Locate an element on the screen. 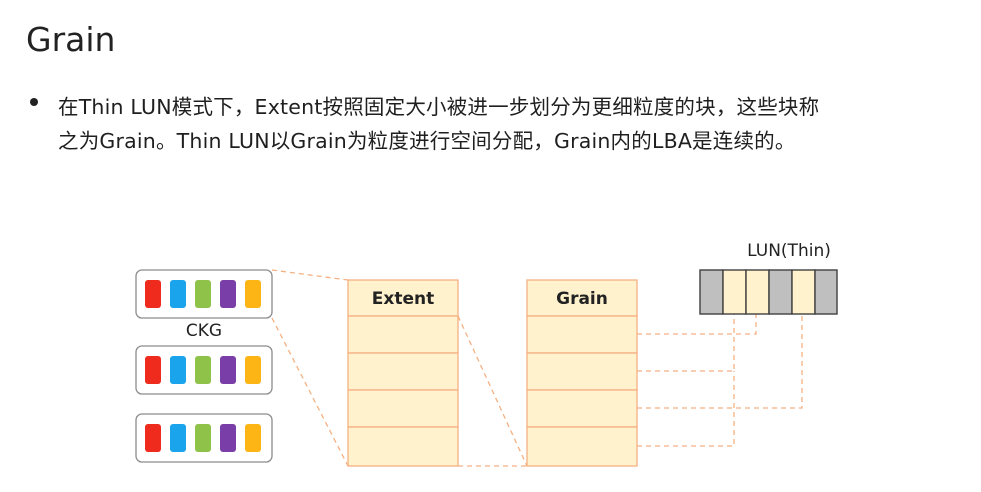 This screenshot has width=981, height=492. extent-header: Extent is located at coordinates (403, 299).